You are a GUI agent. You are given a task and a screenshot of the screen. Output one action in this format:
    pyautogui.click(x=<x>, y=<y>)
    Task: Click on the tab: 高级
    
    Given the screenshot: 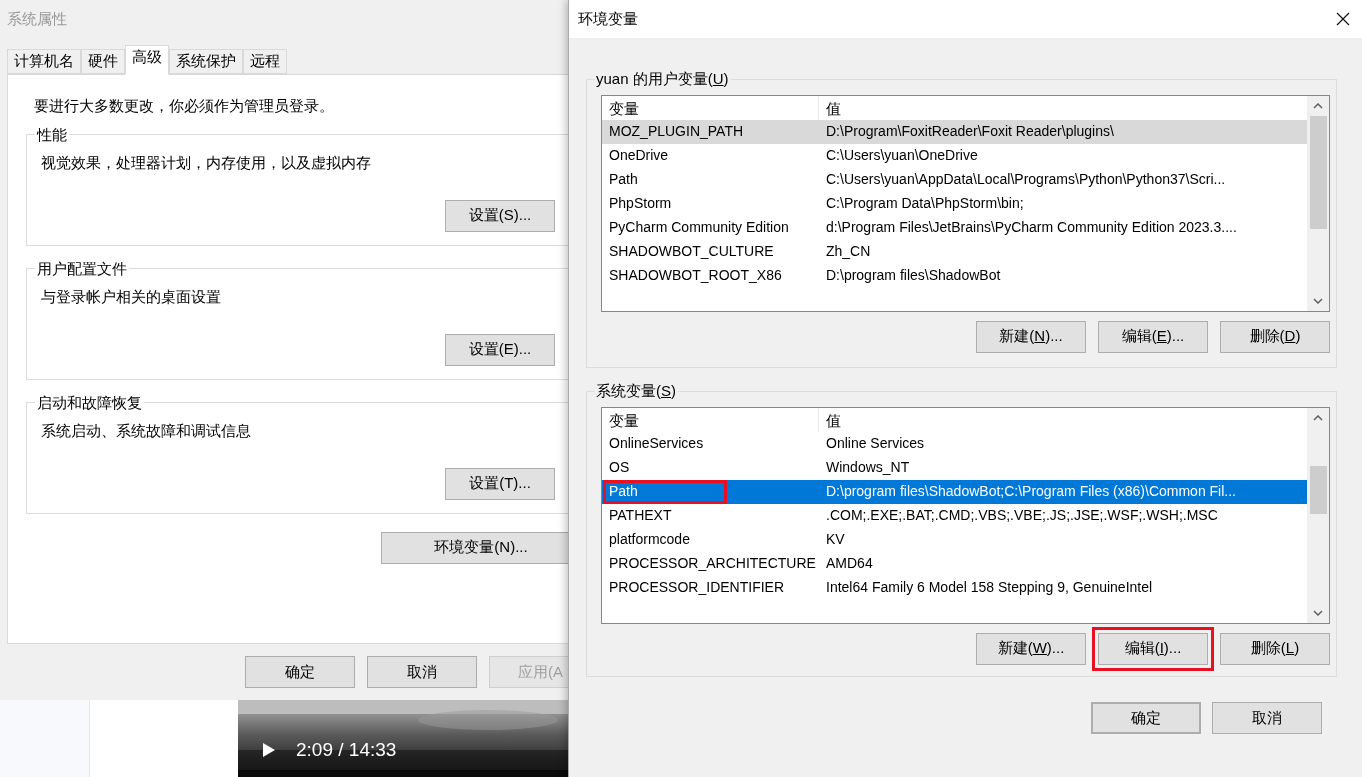 What is the action you would take?
    pyautogui.click(x=147, y=60)
    